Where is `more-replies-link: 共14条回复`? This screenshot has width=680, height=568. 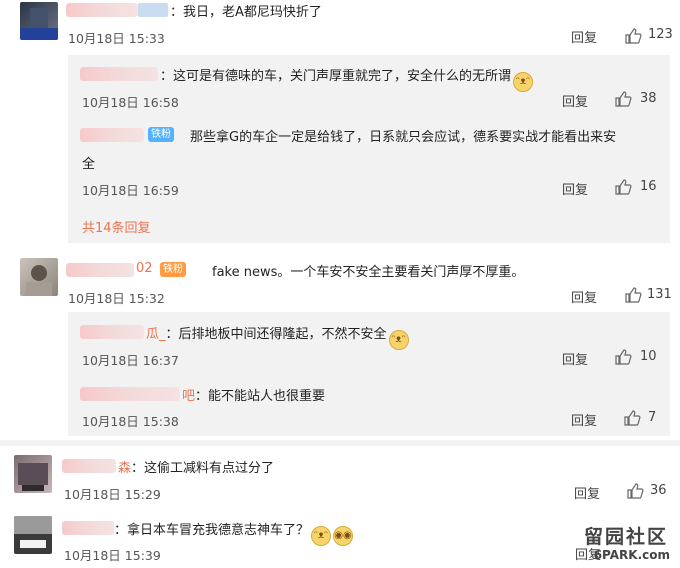
more-replies-link: 共14条回复 is located at coordinates (116, 226).